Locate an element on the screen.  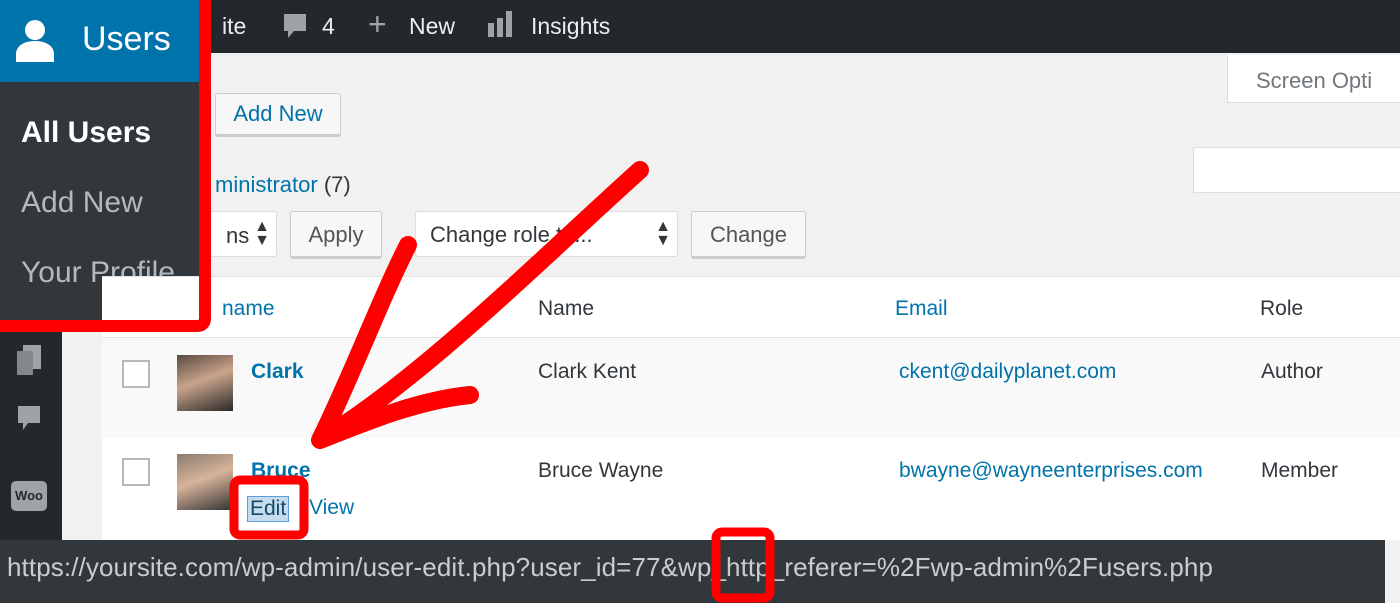
annotation-box-submenu is located at coordinates (105, 166).